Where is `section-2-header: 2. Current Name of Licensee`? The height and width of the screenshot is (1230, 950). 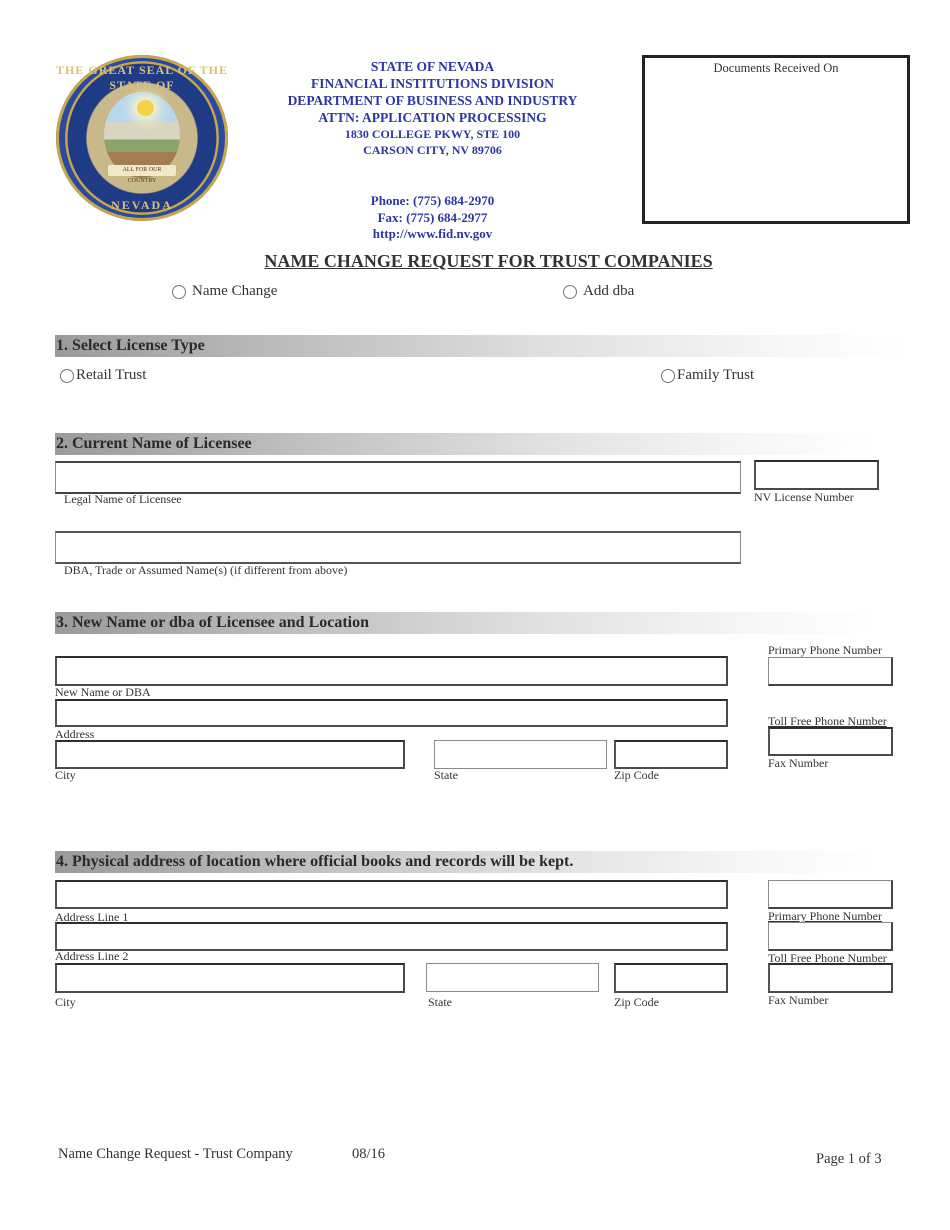 section-2-header: 2. Current Name of Licensee is located at coordinates (467, 444).